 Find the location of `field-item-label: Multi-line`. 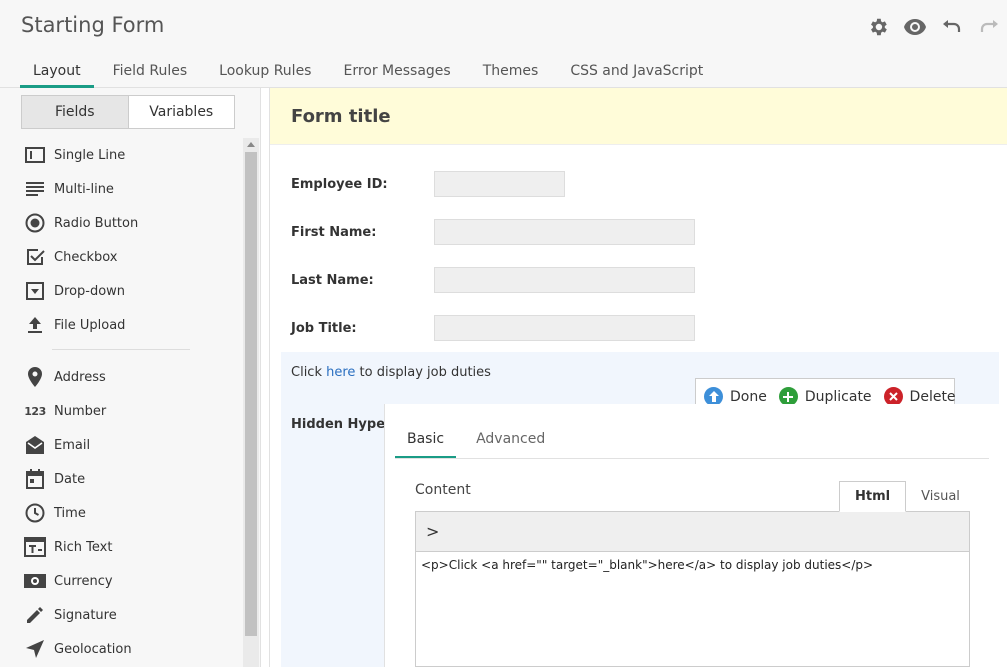

field-item-label: Multi-line is located at coordinates (84, 189).